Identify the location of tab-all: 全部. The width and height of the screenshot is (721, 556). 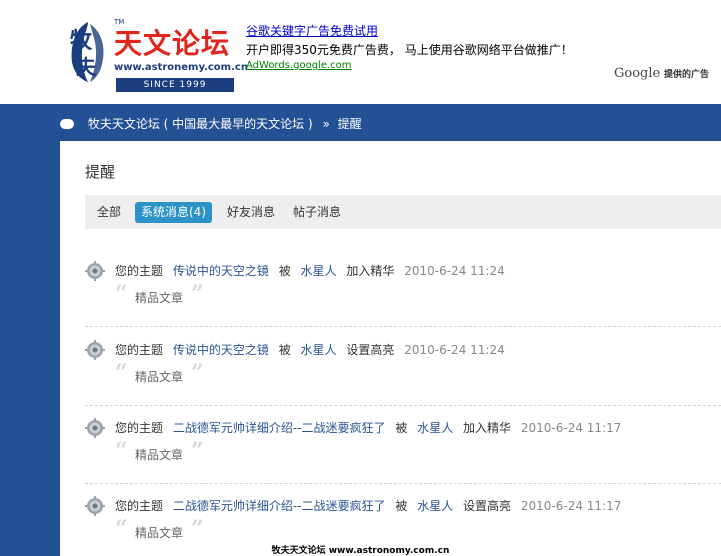
(109, 212).